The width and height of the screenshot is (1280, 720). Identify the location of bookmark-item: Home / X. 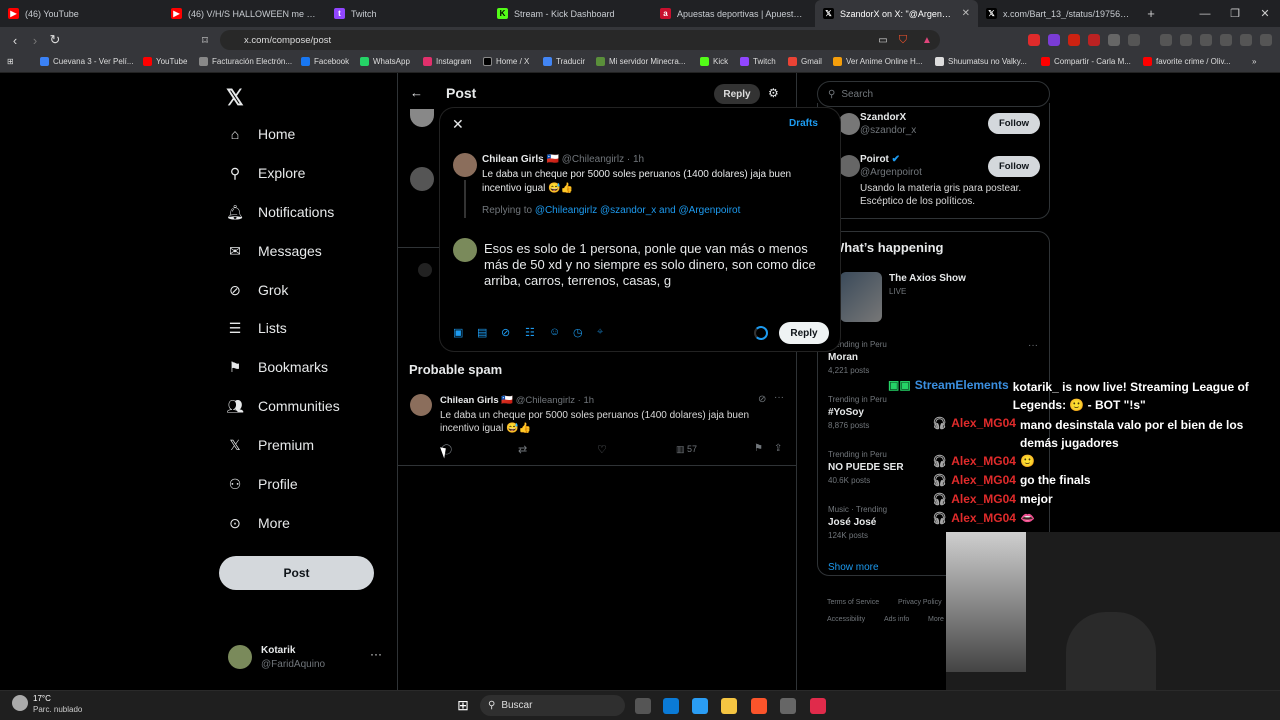
(506, 61).